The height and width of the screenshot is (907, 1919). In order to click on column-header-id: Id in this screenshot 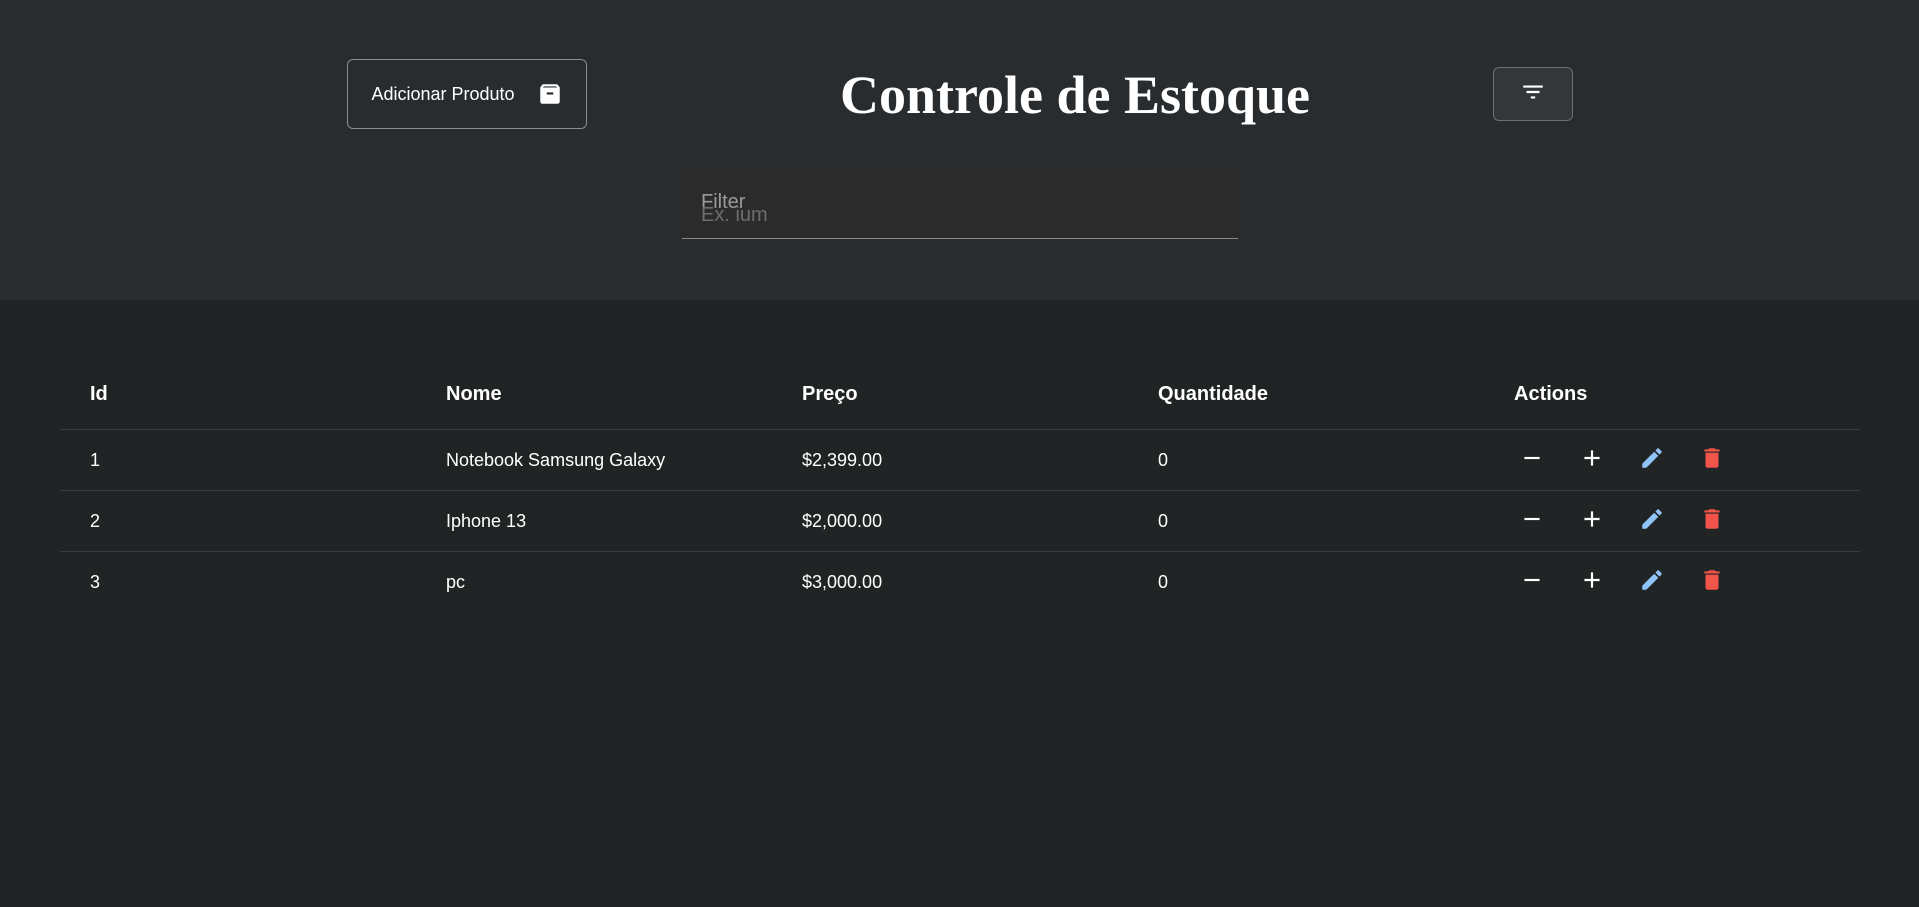, I will do `click(99, 394)`.